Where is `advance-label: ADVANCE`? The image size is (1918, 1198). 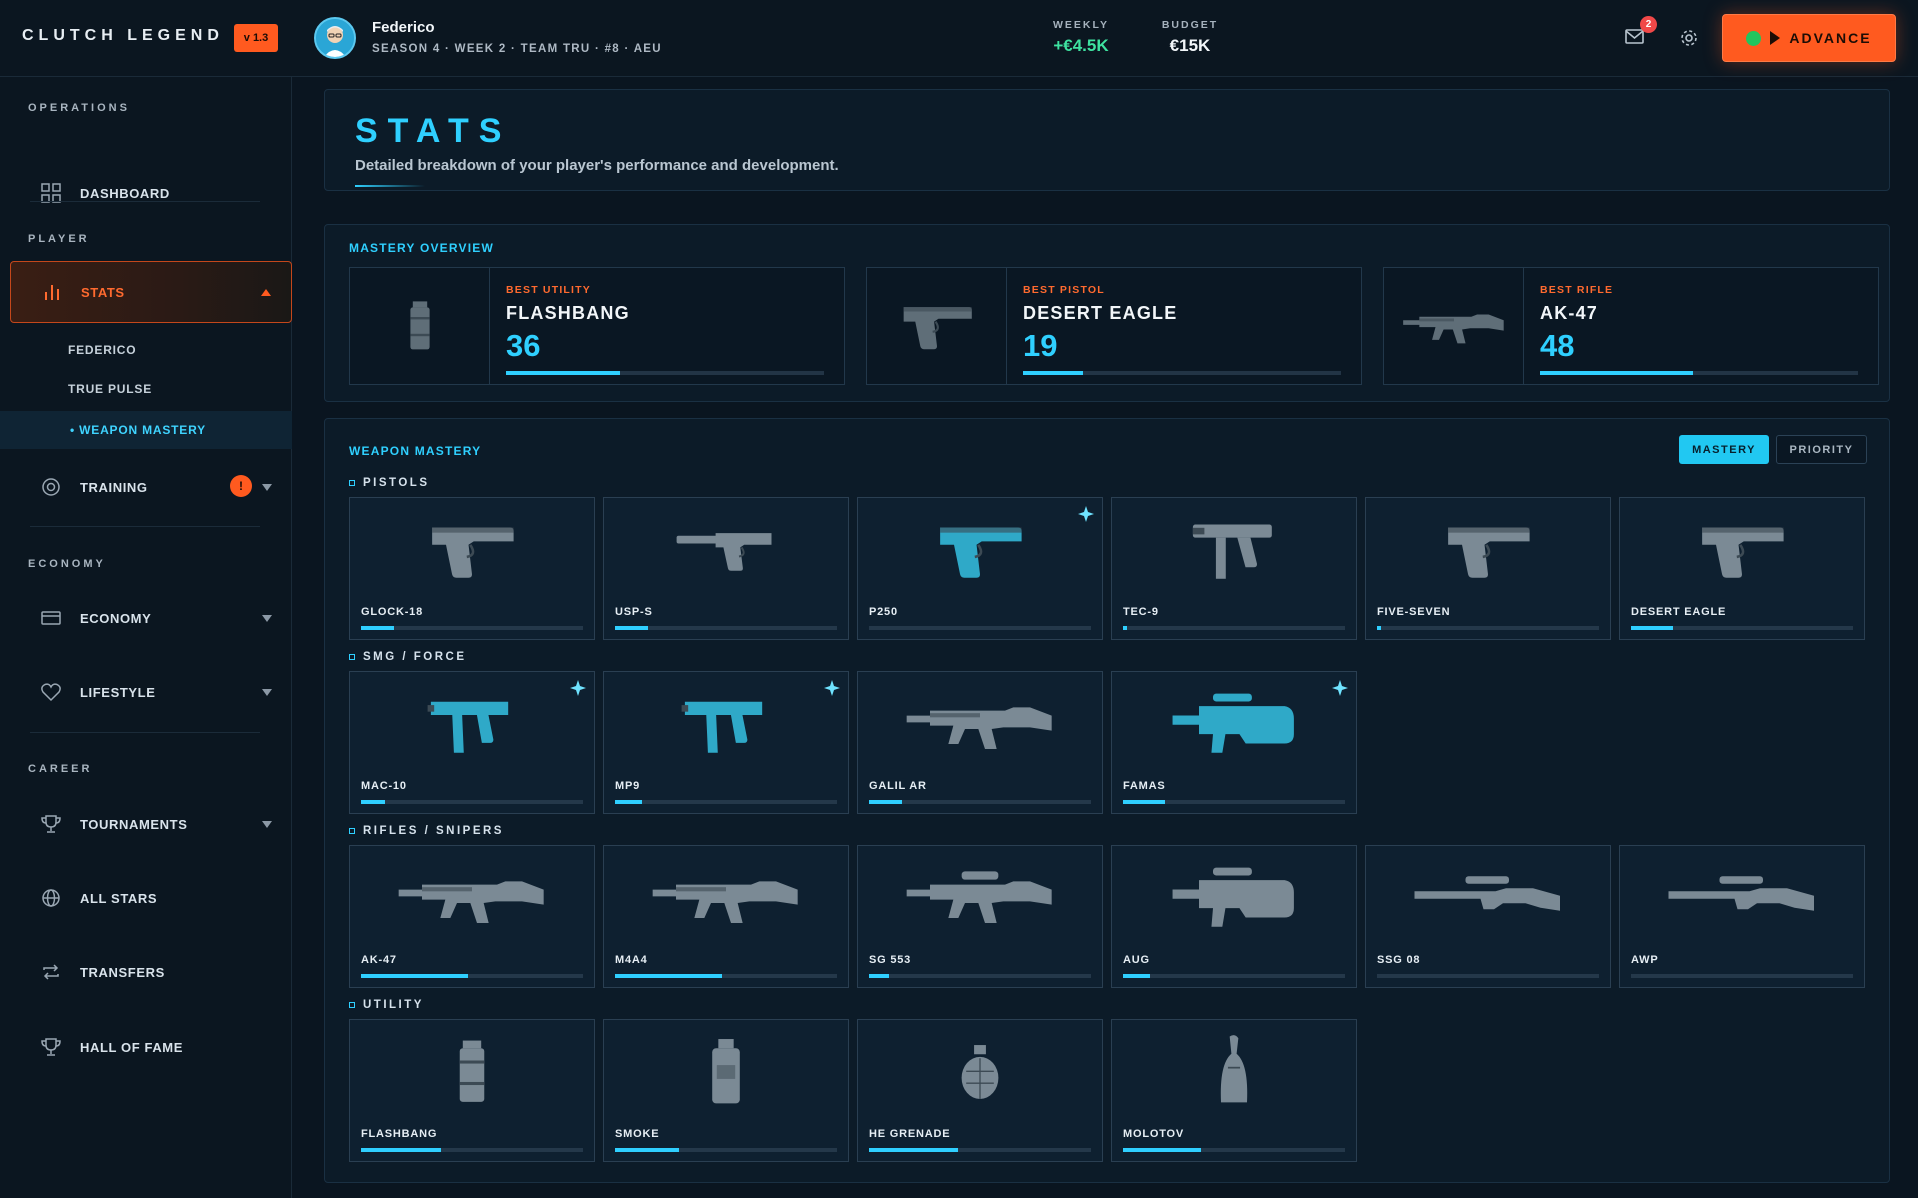
advance-label: ADVANCE is located at coordinates (1830, 38).